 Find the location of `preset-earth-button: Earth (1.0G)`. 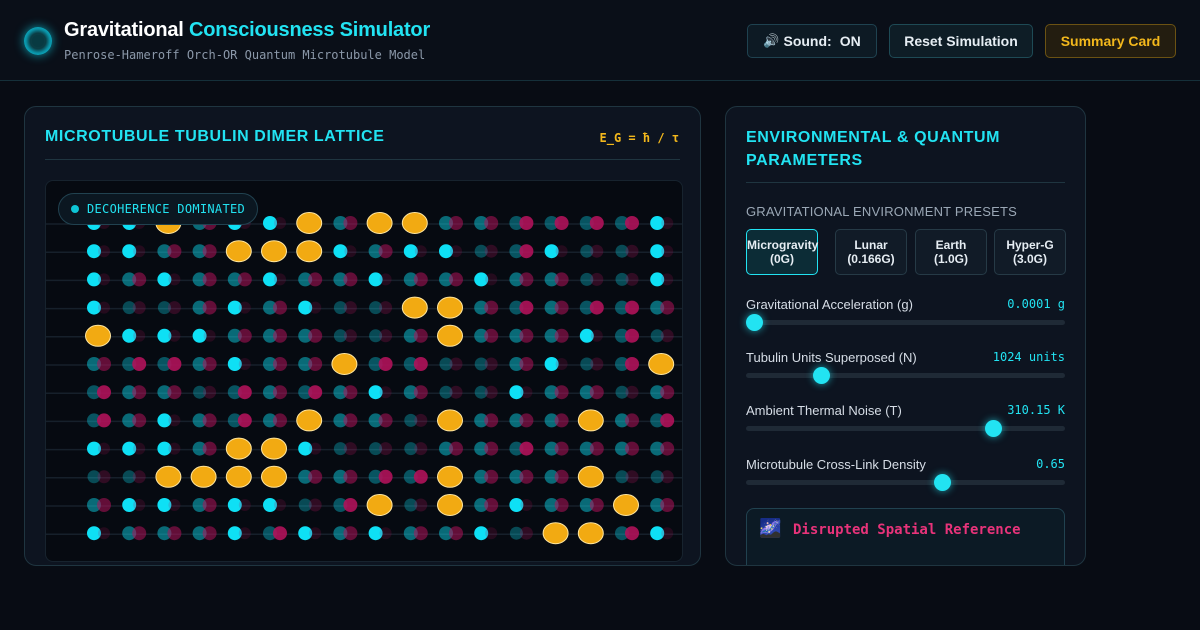

preset-earth-button: Earth (1.0G) is located at coordinates (951, 252).